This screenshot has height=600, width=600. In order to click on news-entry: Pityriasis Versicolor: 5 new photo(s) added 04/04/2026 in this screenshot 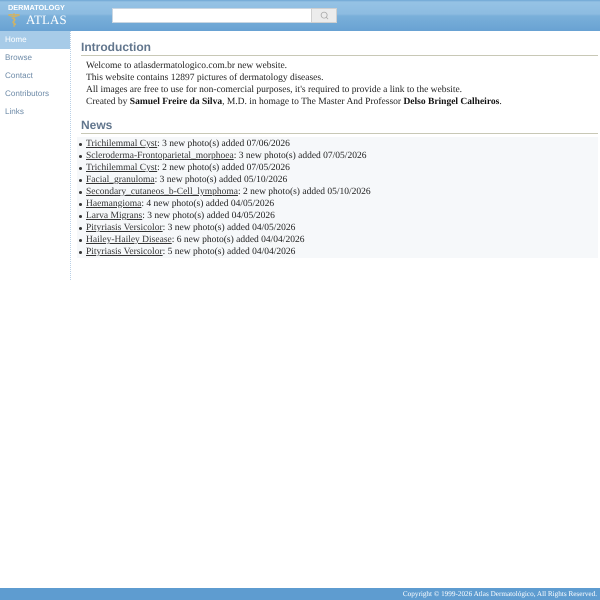, I will do `click(191, 252)`.